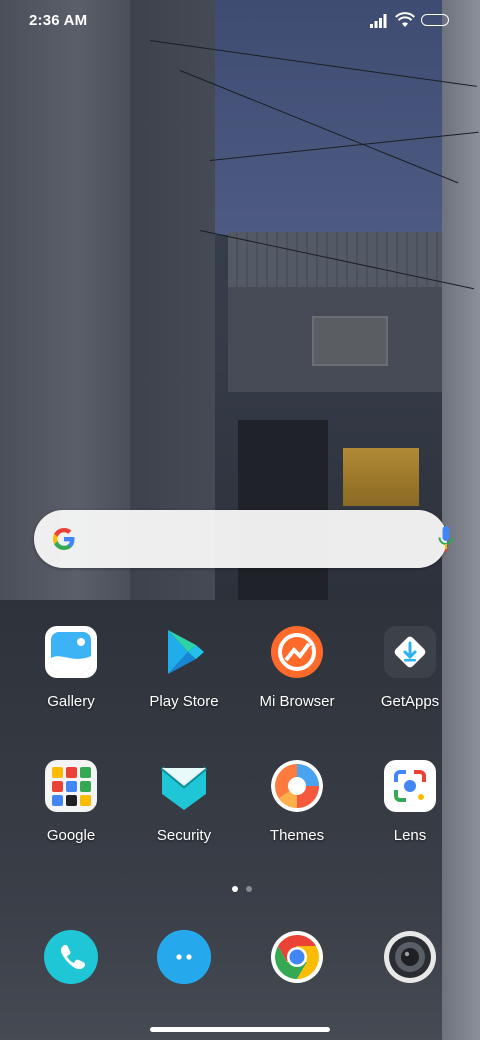  Describe the element at coordinates (184, 786) in the screenshot. I see `security-icon` at that location.